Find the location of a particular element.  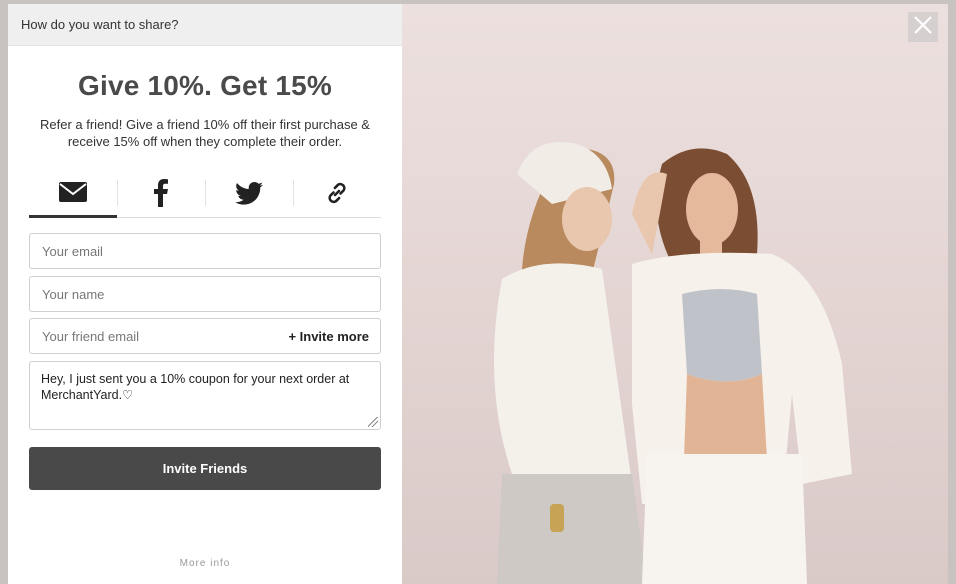

invite-friends-button: Invite Friends is located at coordinates (205, 468).